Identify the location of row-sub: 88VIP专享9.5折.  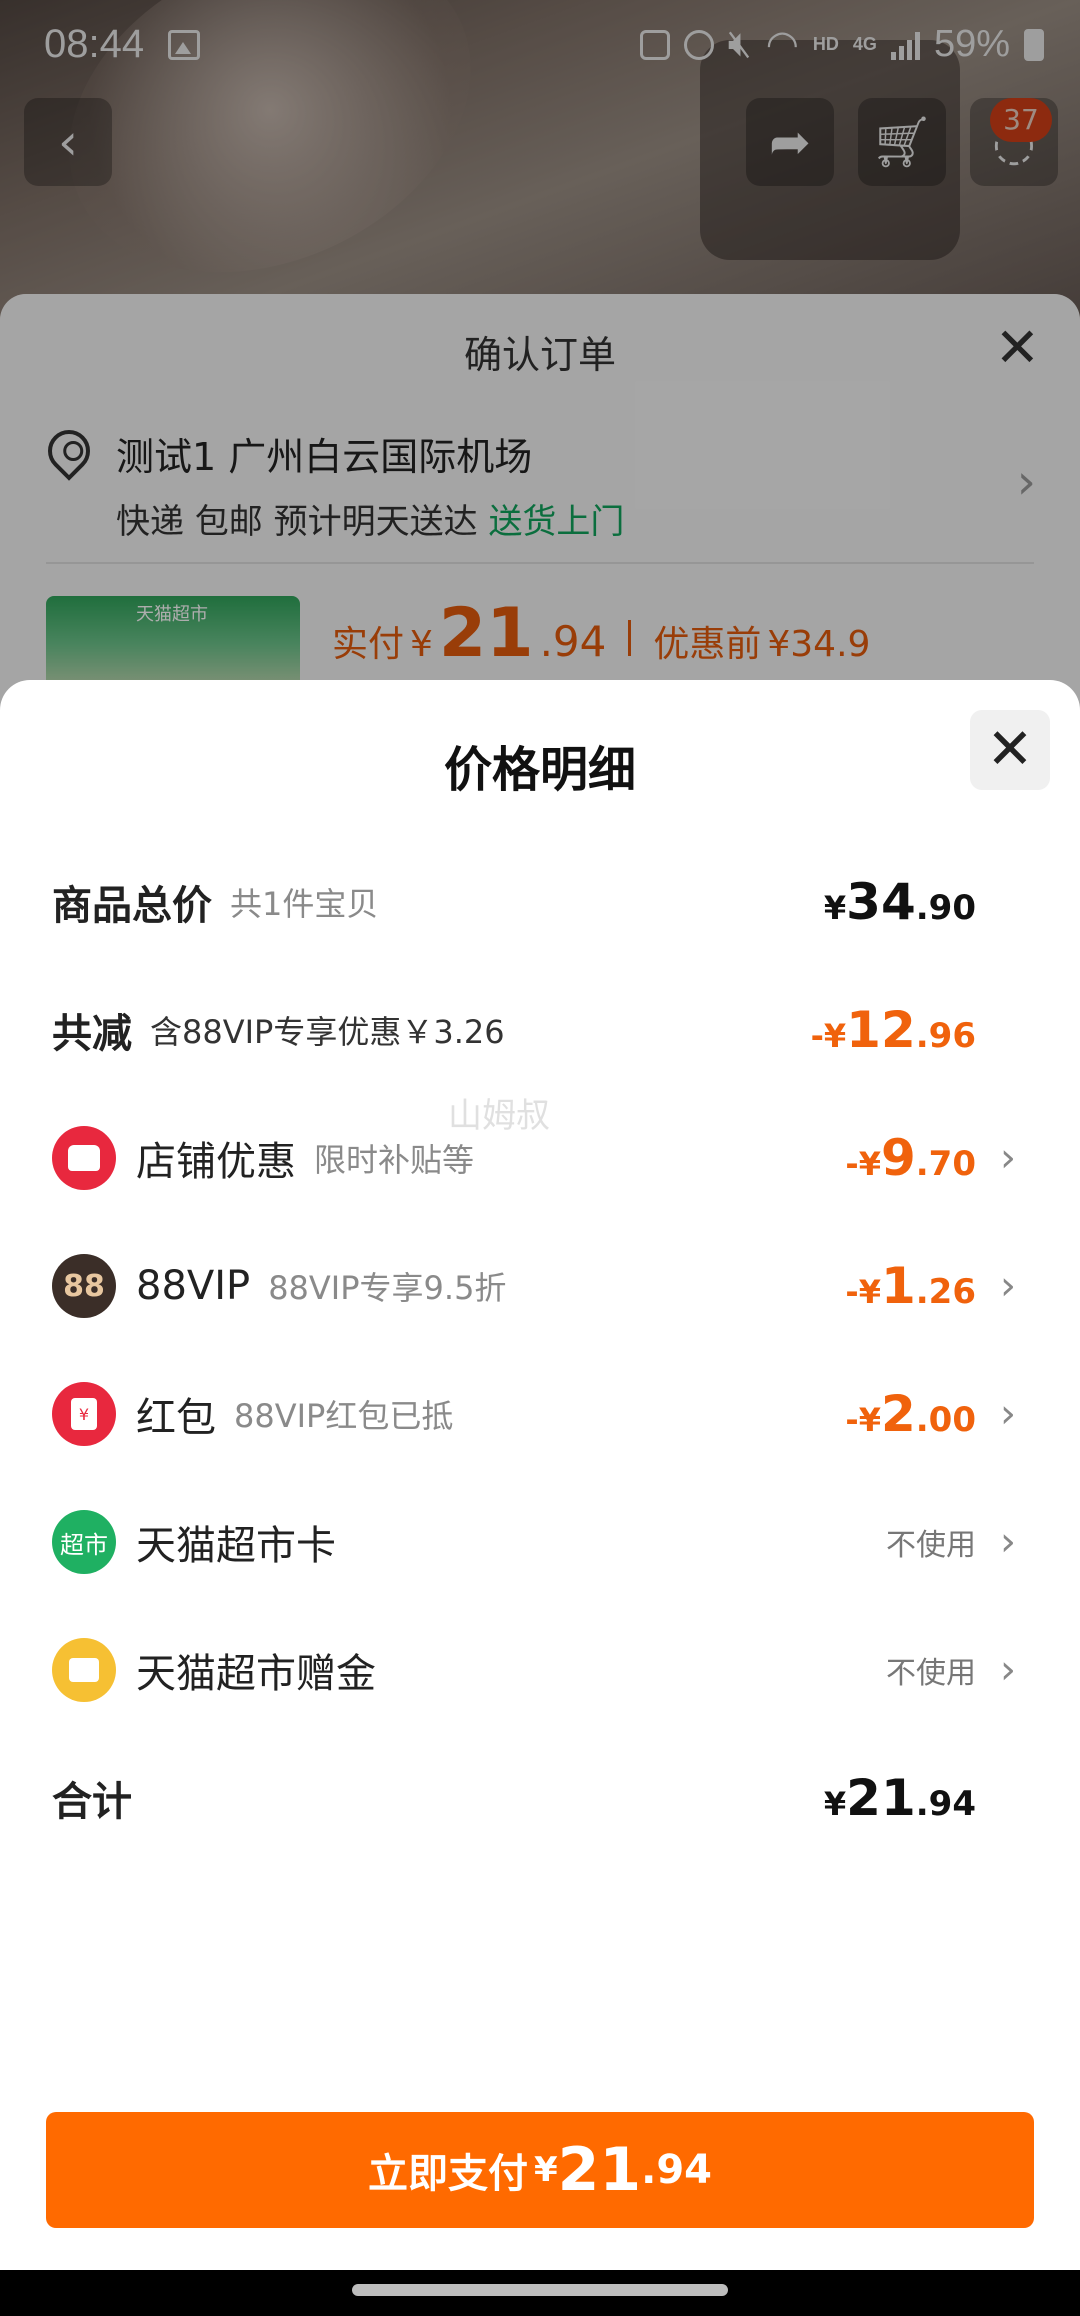
(387, 1288).